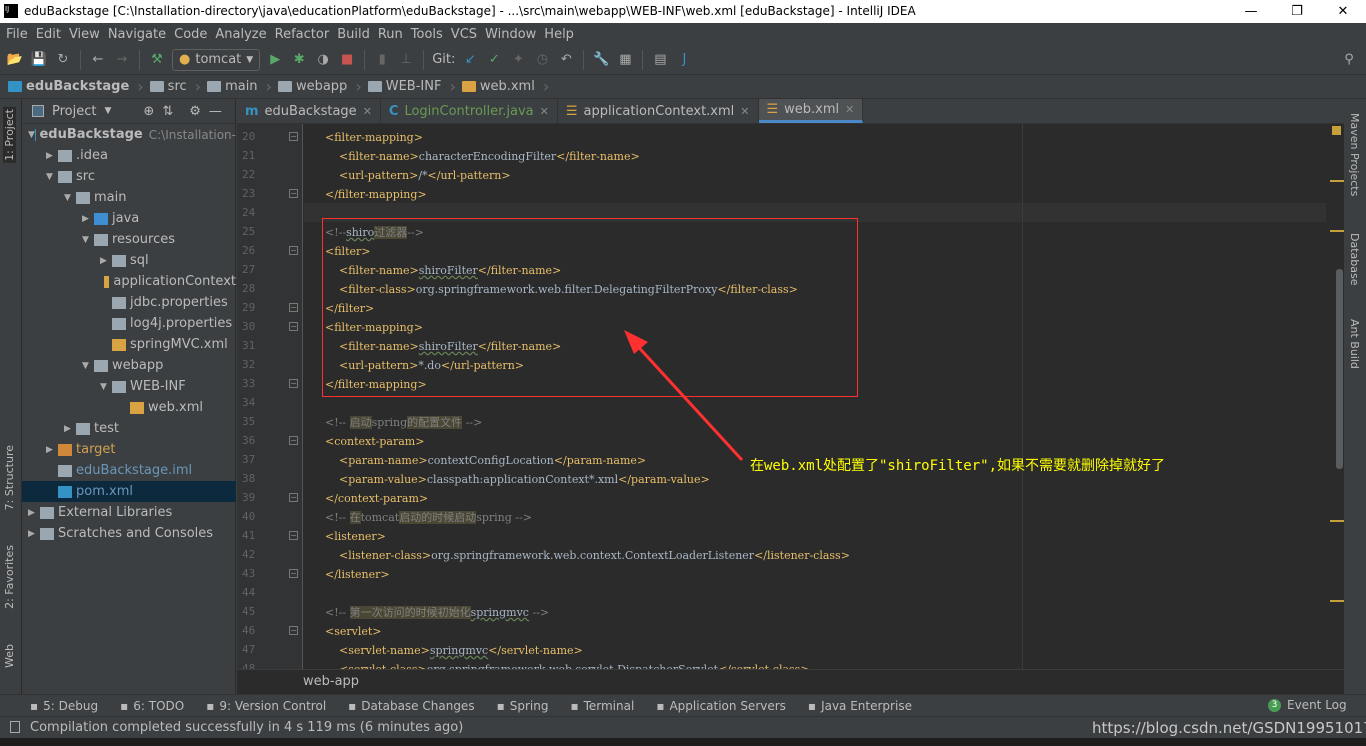  Describe the element at coordinates (542, 60) in the screenshot. I see `history-icon: ◷` at that location.